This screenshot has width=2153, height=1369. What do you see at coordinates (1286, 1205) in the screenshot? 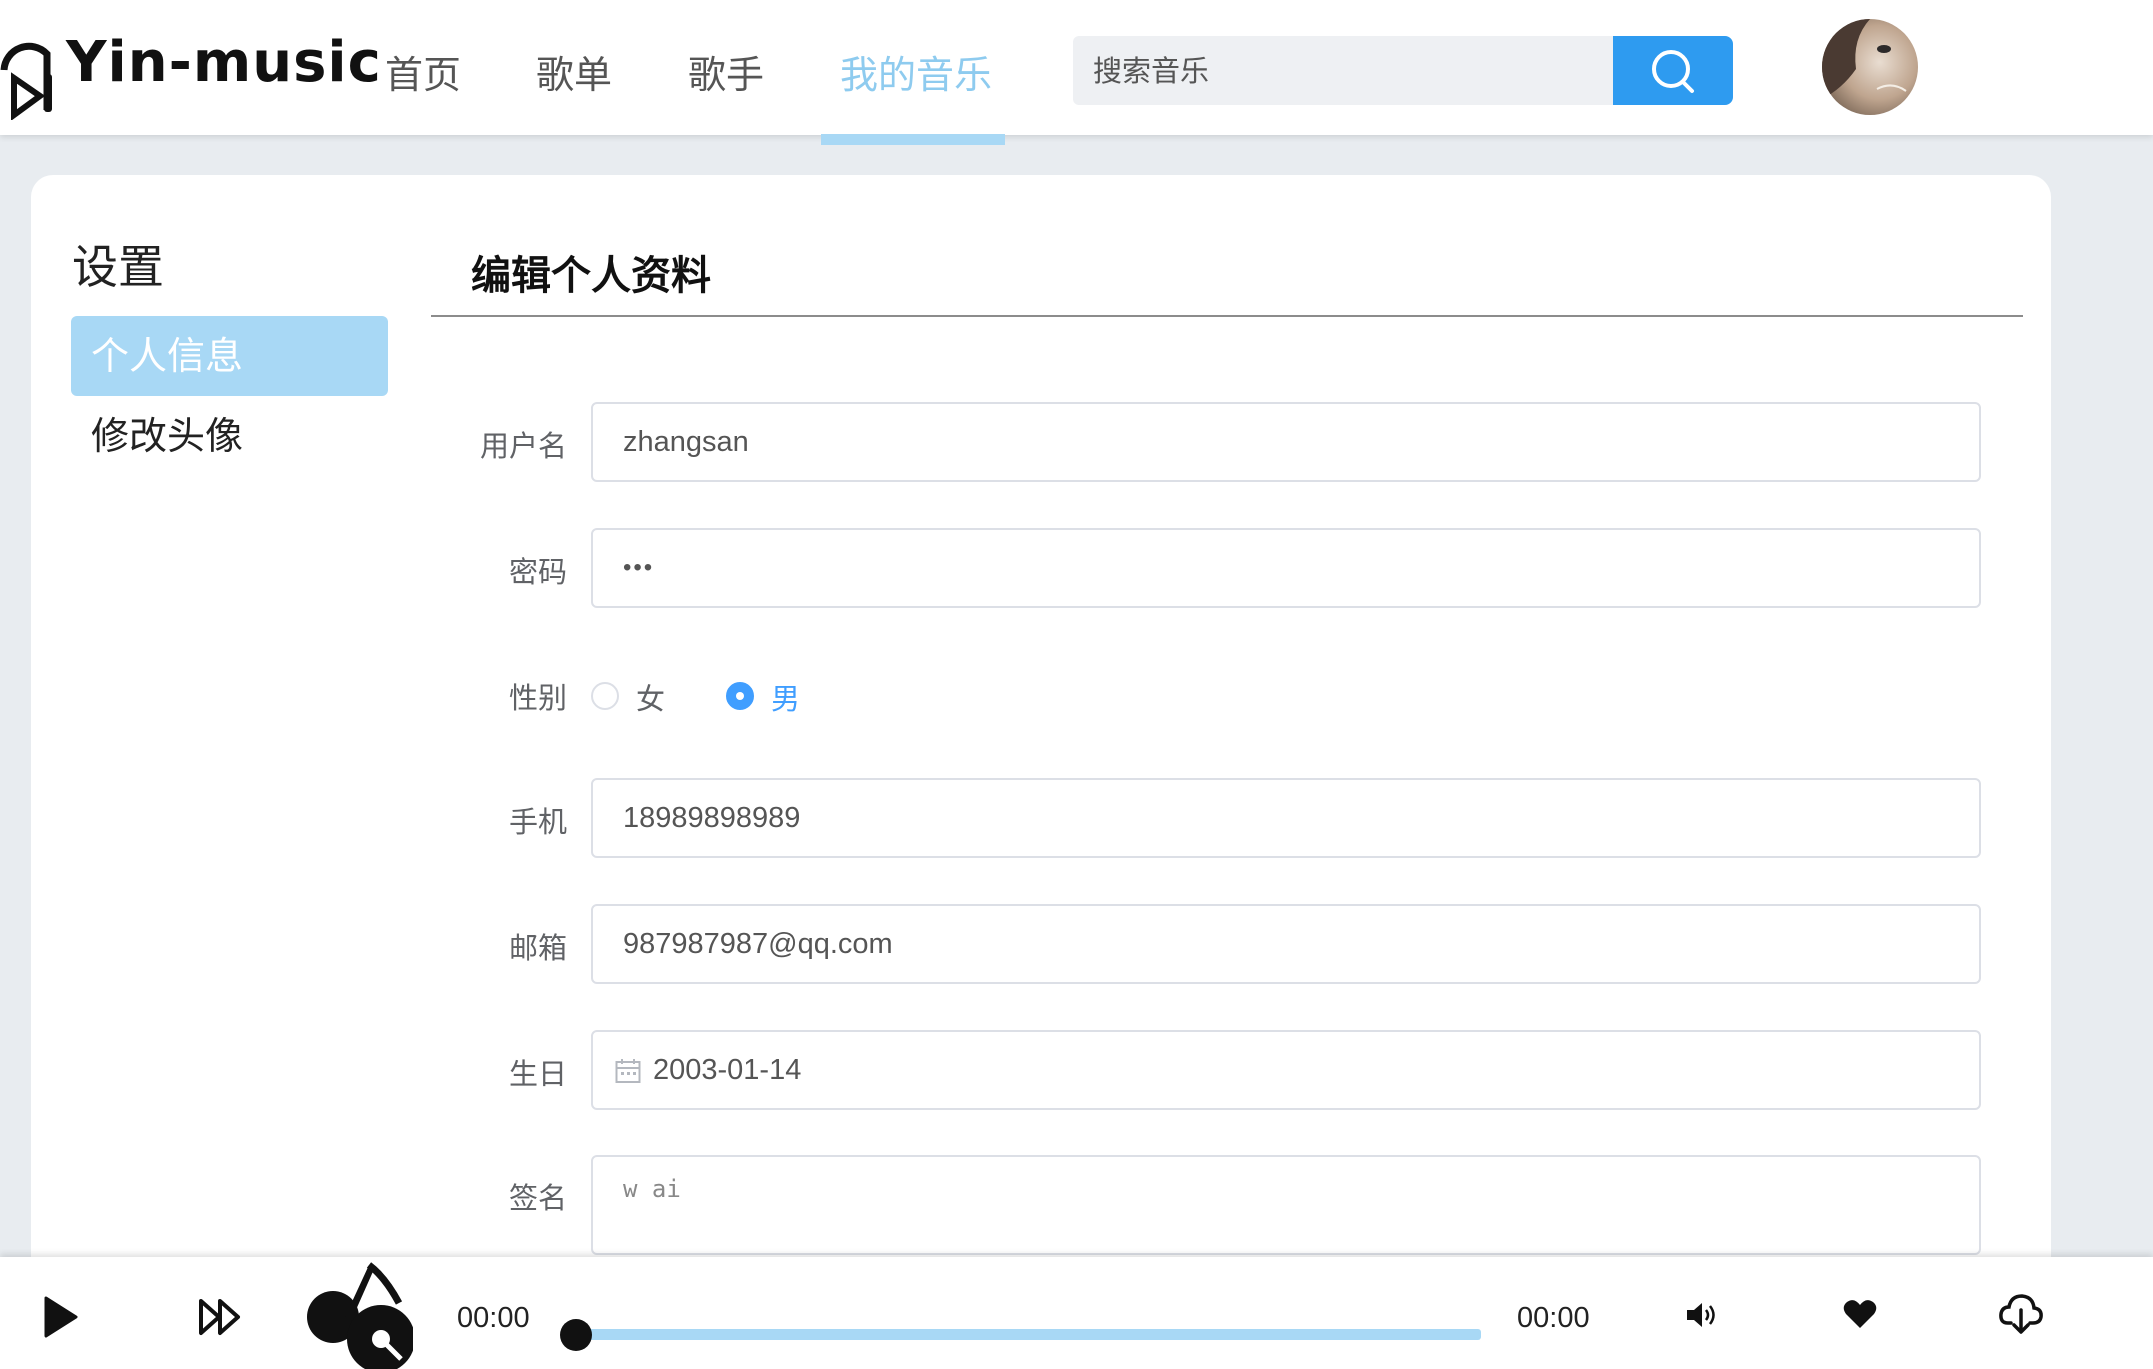
I see `signature-textarea: w ai` at bounding box center [1286, 1205].